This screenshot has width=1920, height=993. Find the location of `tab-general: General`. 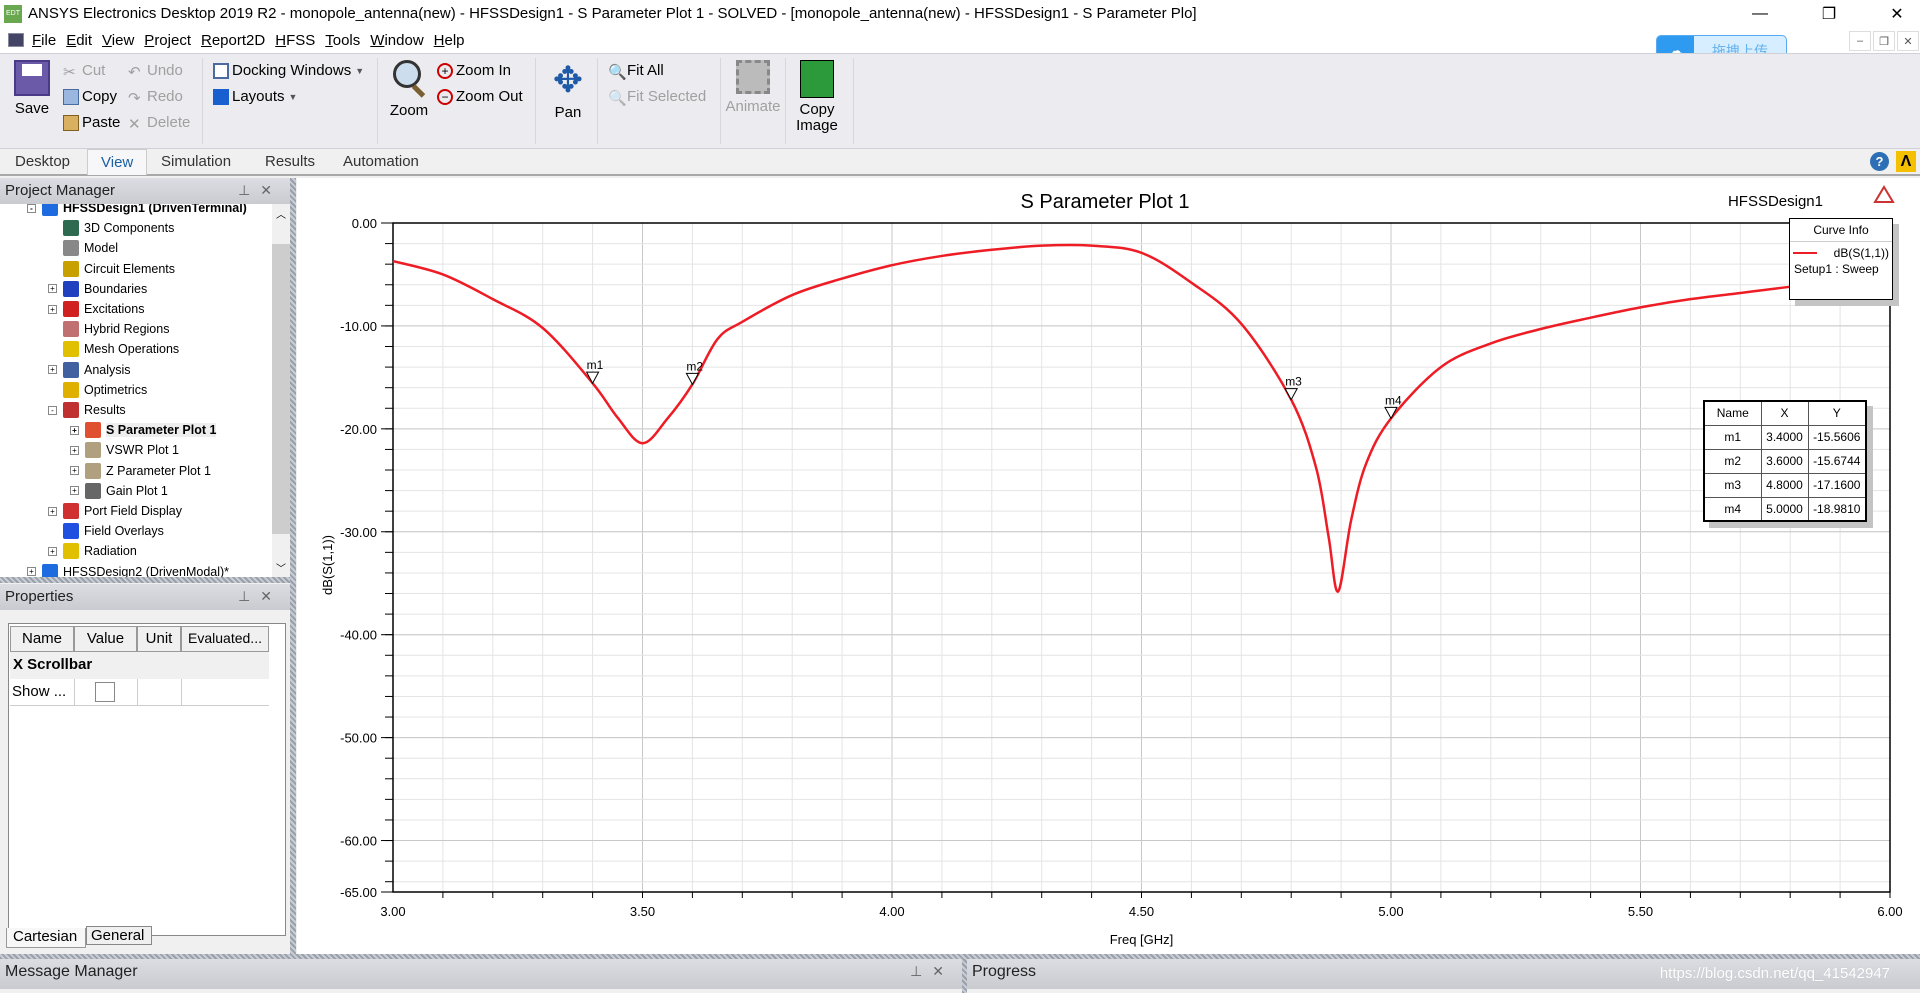

tab-general: General is located at coordinates (119, 935).